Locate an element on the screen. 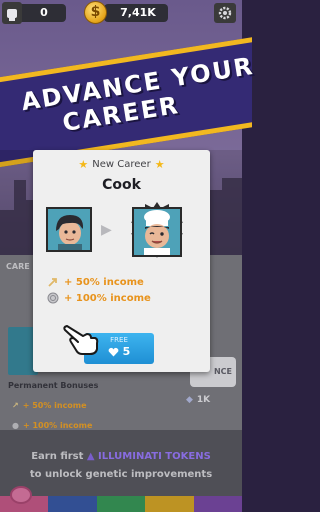 Image resolution: width=320 pixels, height=512 pixels. bonus-row: + 50% income is located at coordinates (95, 282).